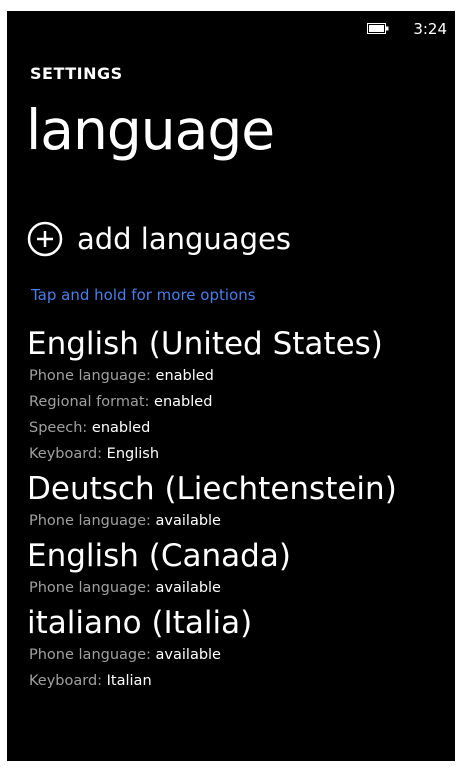  Describe the element at coordinates (129, 681) in the screenshot. I see `detail-value: Italian` at that location.